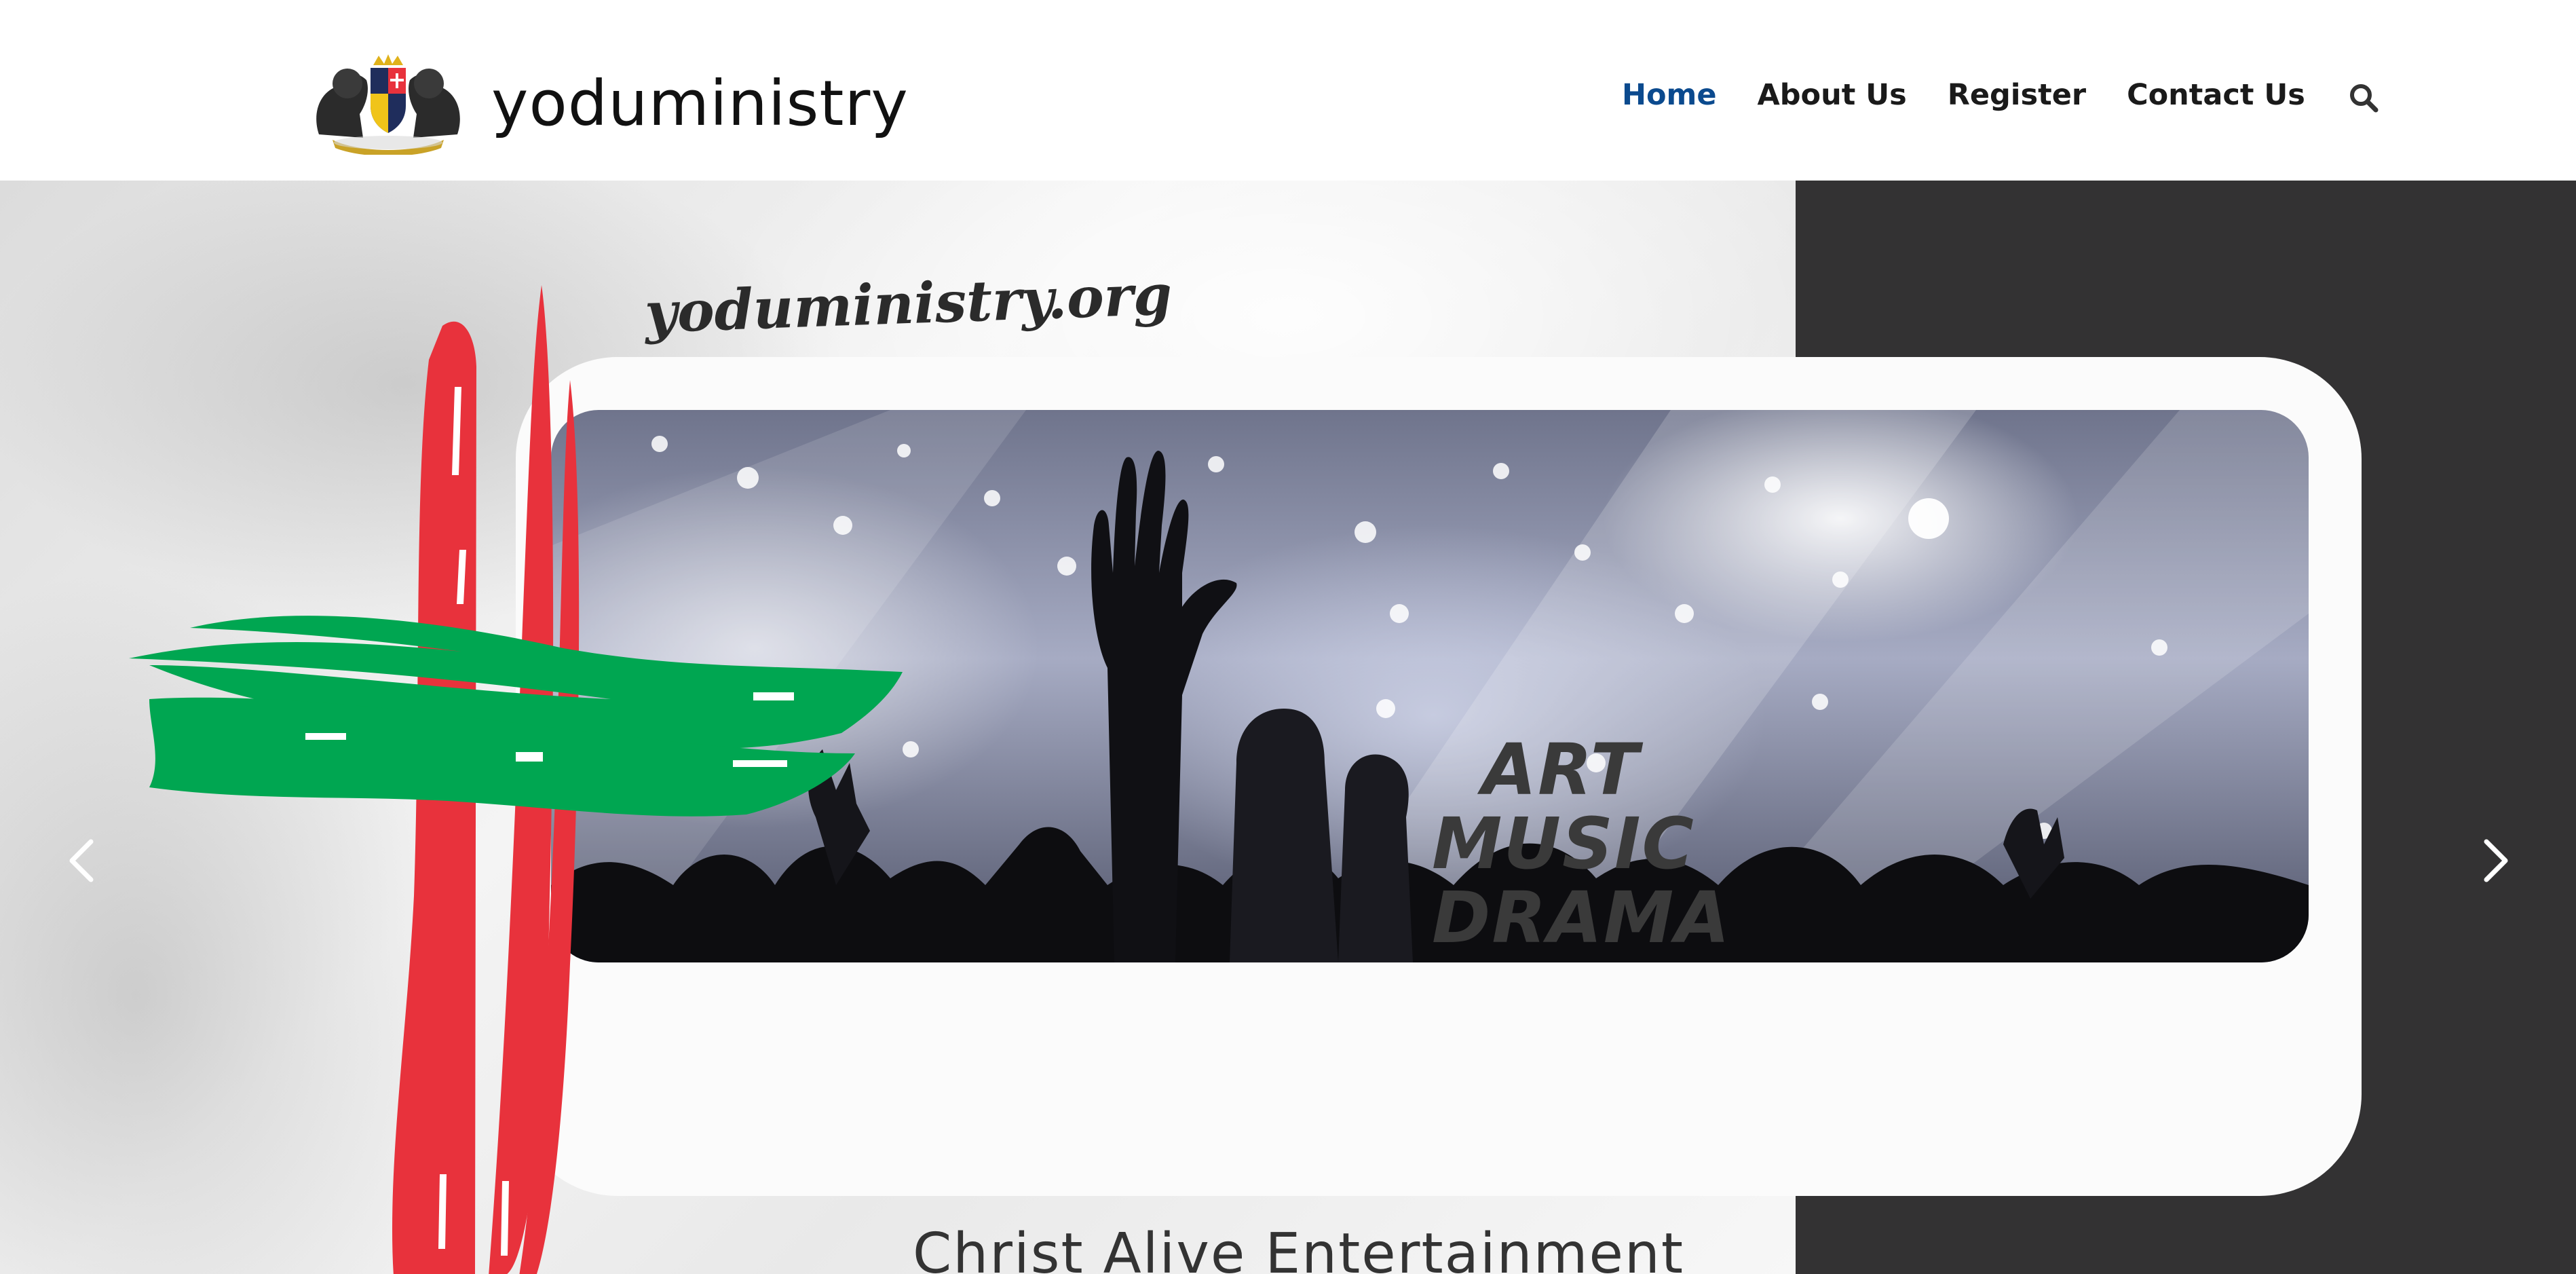 Image resolution: width=2576 pixels, height=1274 pixels. I want to click on nav-register: Register, so click(2017, 95).